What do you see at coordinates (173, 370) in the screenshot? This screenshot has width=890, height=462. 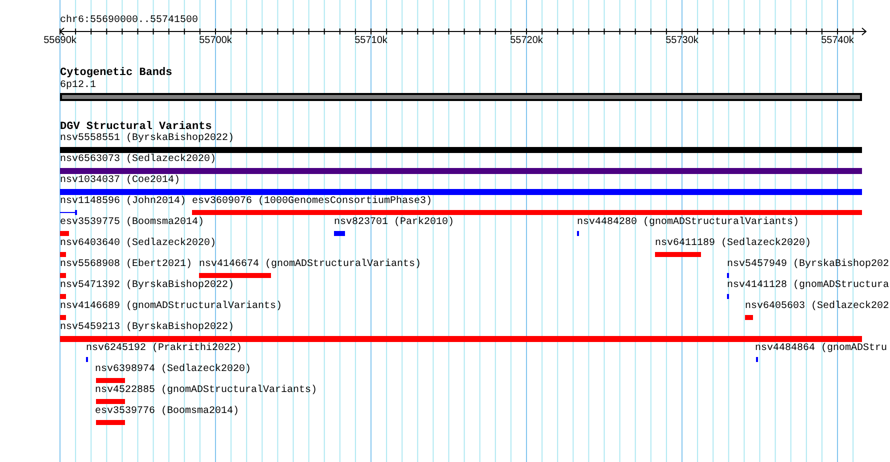 I see `feature-label: nsv6398974 (Sedlazeck2020)` at bounding box center [173, 370].